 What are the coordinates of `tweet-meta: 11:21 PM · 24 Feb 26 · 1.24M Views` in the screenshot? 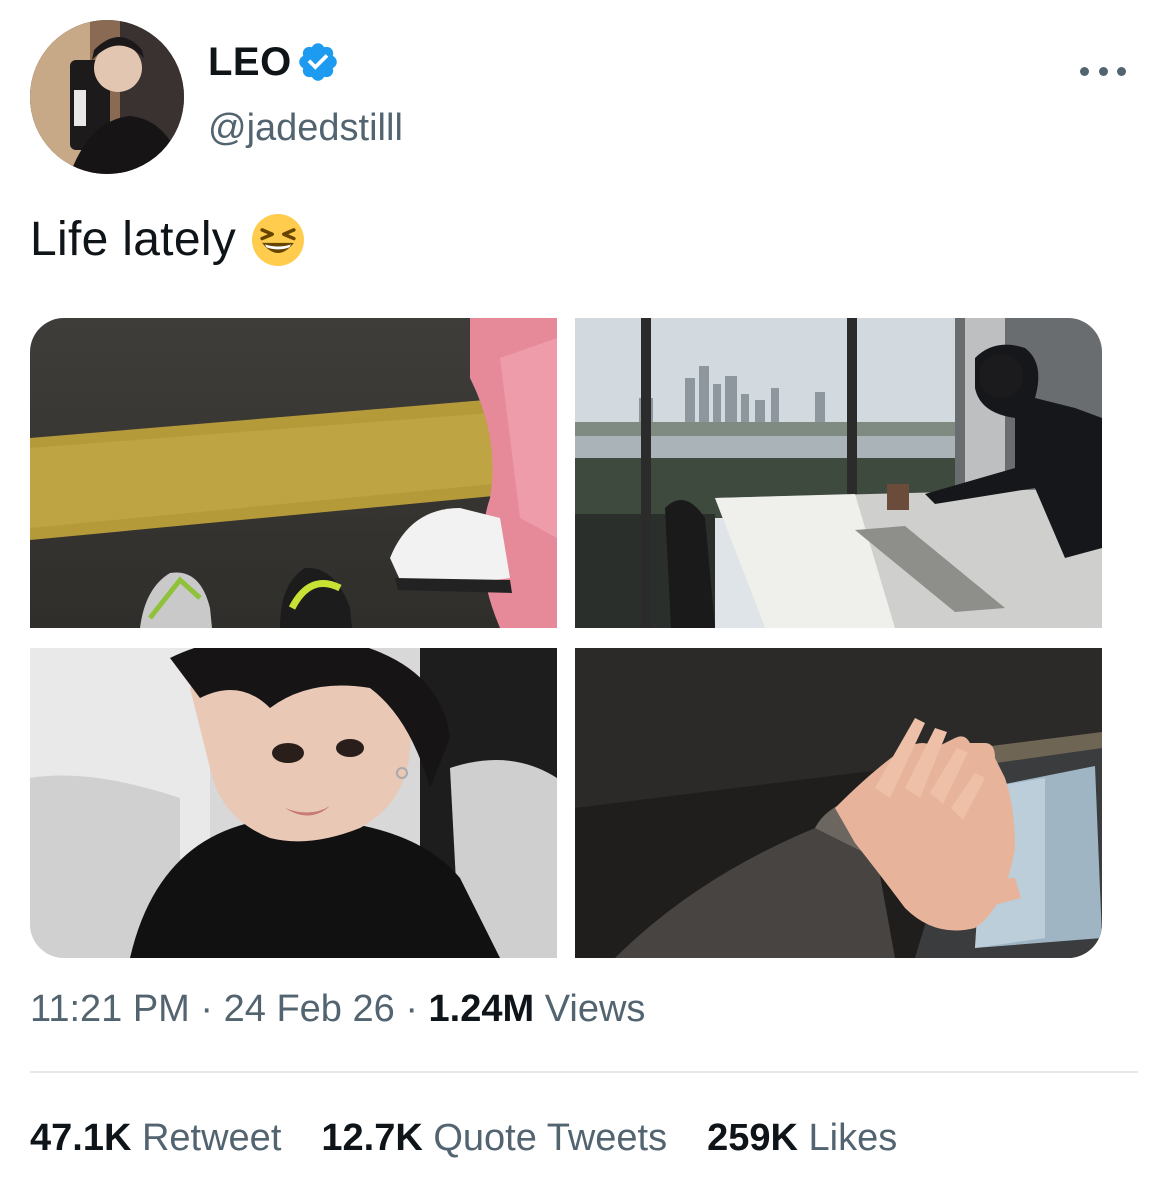 It's located at (337, 1009).